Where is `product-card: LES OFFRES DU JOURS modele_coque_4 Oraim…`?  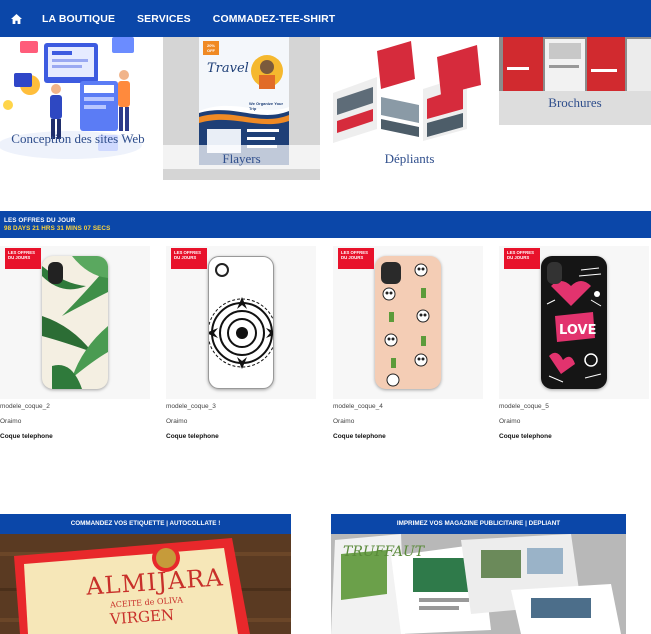 product-card: LES OFFRES DU JOURS modele_coque_4 Oraim… is located at coordinates (408, 343).